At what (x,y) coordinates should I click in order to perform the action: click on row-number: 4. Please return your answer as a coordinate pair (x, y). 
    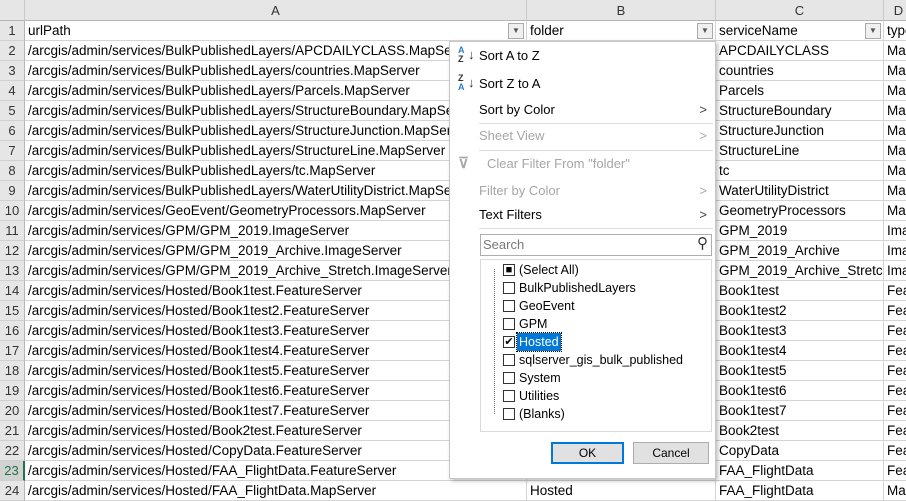
    Looking at the image, I should click on (12, 91).